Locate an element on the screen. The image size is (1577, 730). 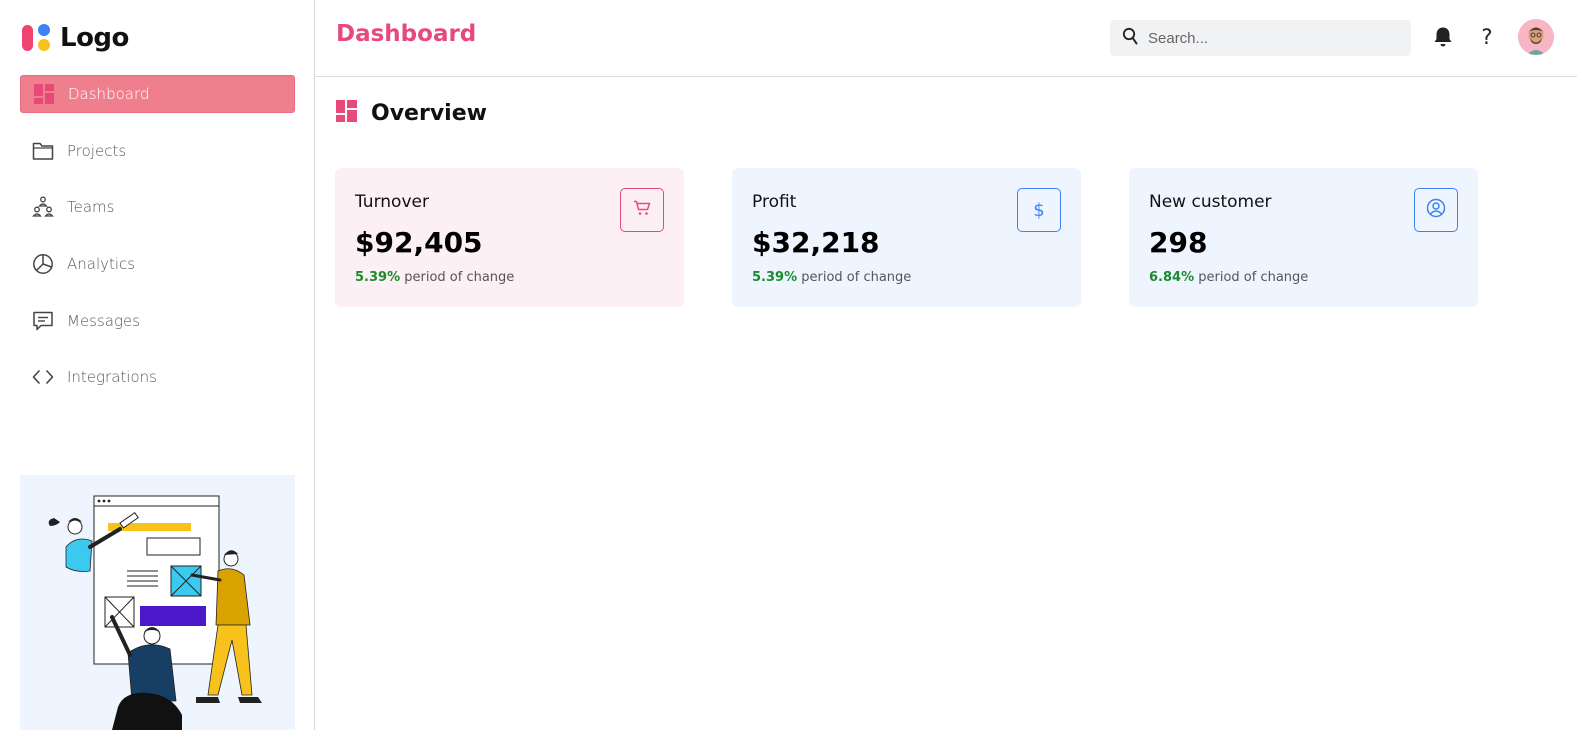
sidebar-item-dashboard: Dashboard is located at coordinates (157, 94).